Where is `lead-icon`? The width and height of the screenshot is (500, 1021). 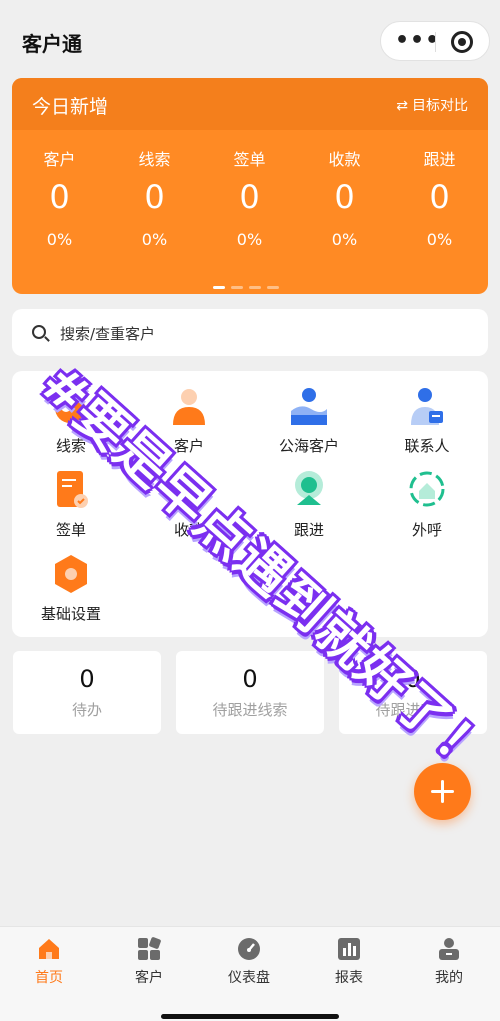 lead-icon is located at coordinates (71, 406).